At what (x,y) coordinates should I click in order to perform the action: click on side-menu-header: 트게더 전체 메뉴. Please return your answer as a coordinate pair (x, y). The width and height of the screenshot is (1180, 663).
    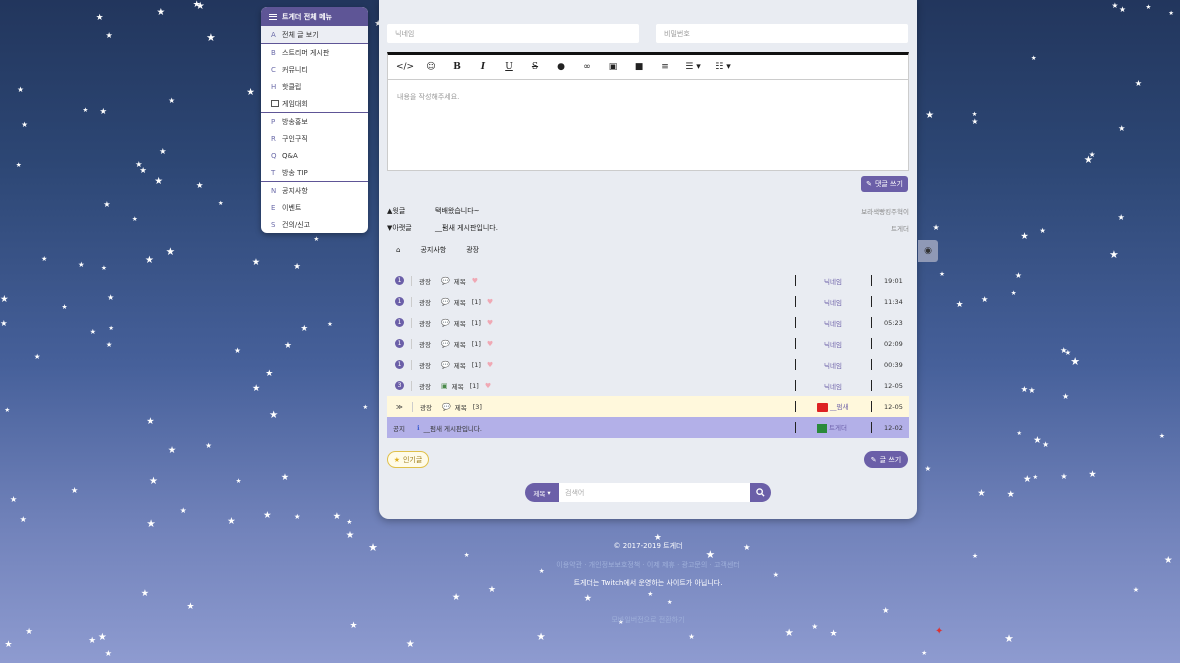
    Looking at the image, I should click on (314, 16).